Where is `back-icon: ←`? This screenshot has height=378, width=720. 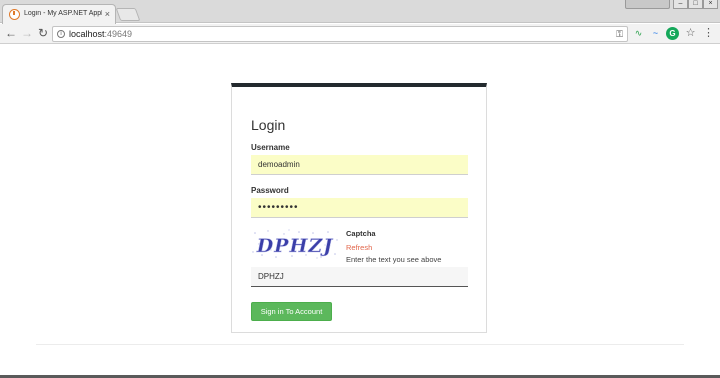
back-icon: ← is located at coordinates (11, 33).